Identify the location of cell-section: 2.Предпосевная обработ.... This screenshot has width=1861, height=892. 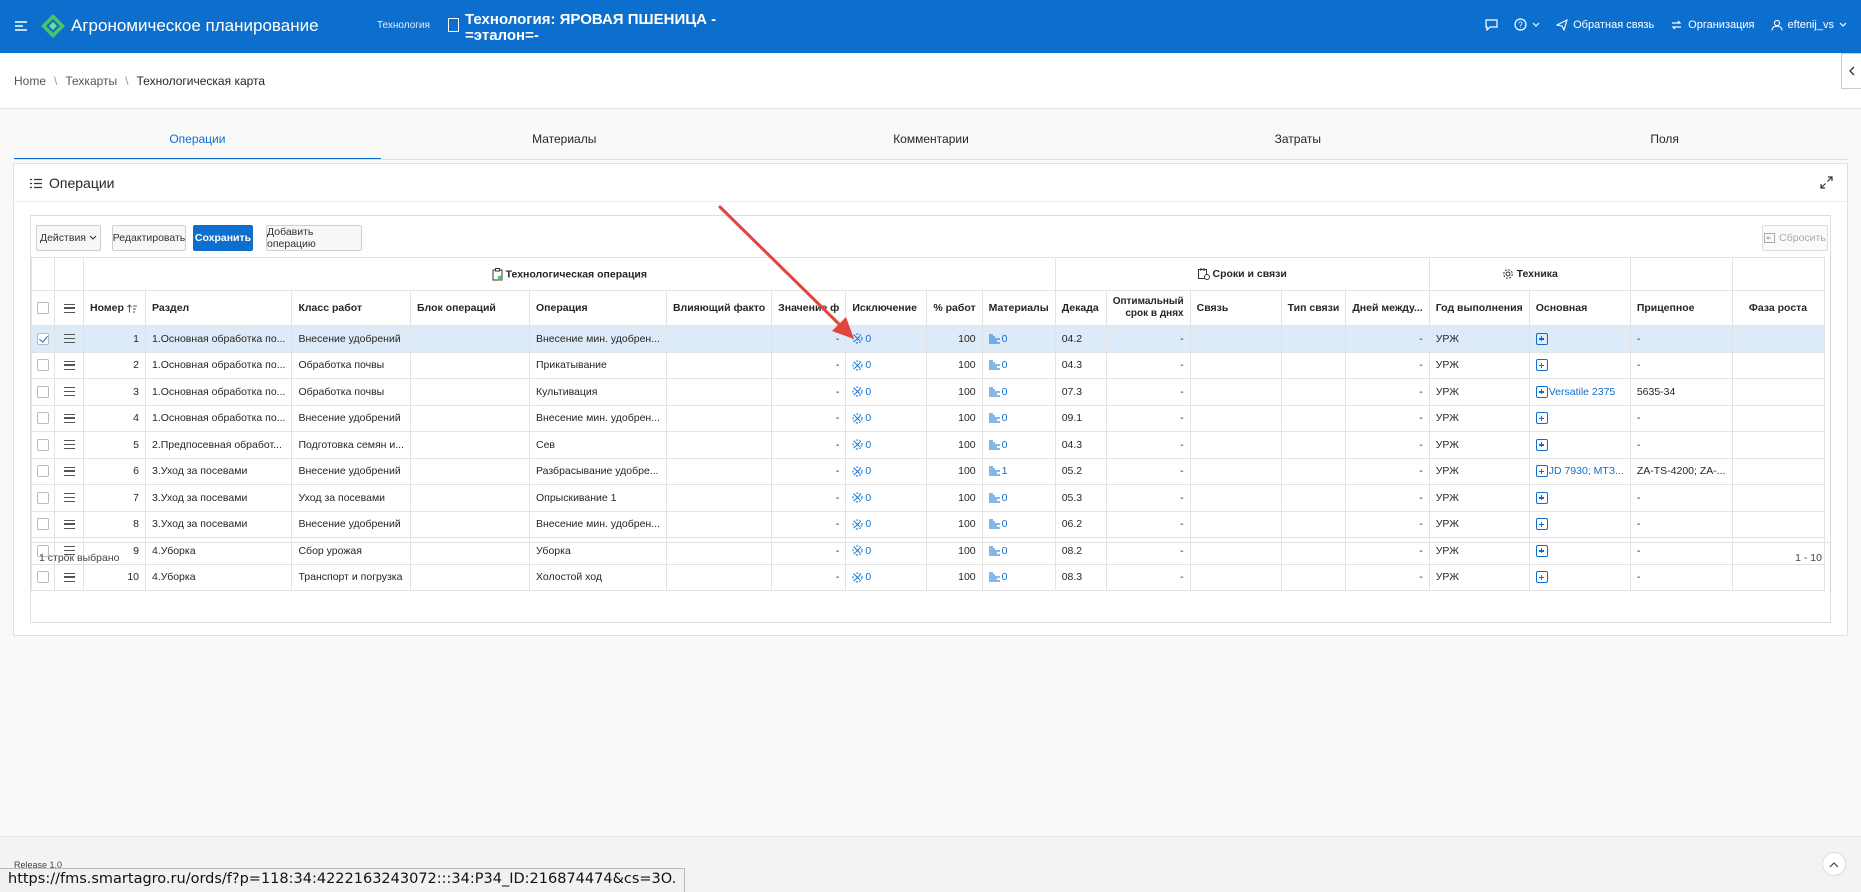
(218, 445).